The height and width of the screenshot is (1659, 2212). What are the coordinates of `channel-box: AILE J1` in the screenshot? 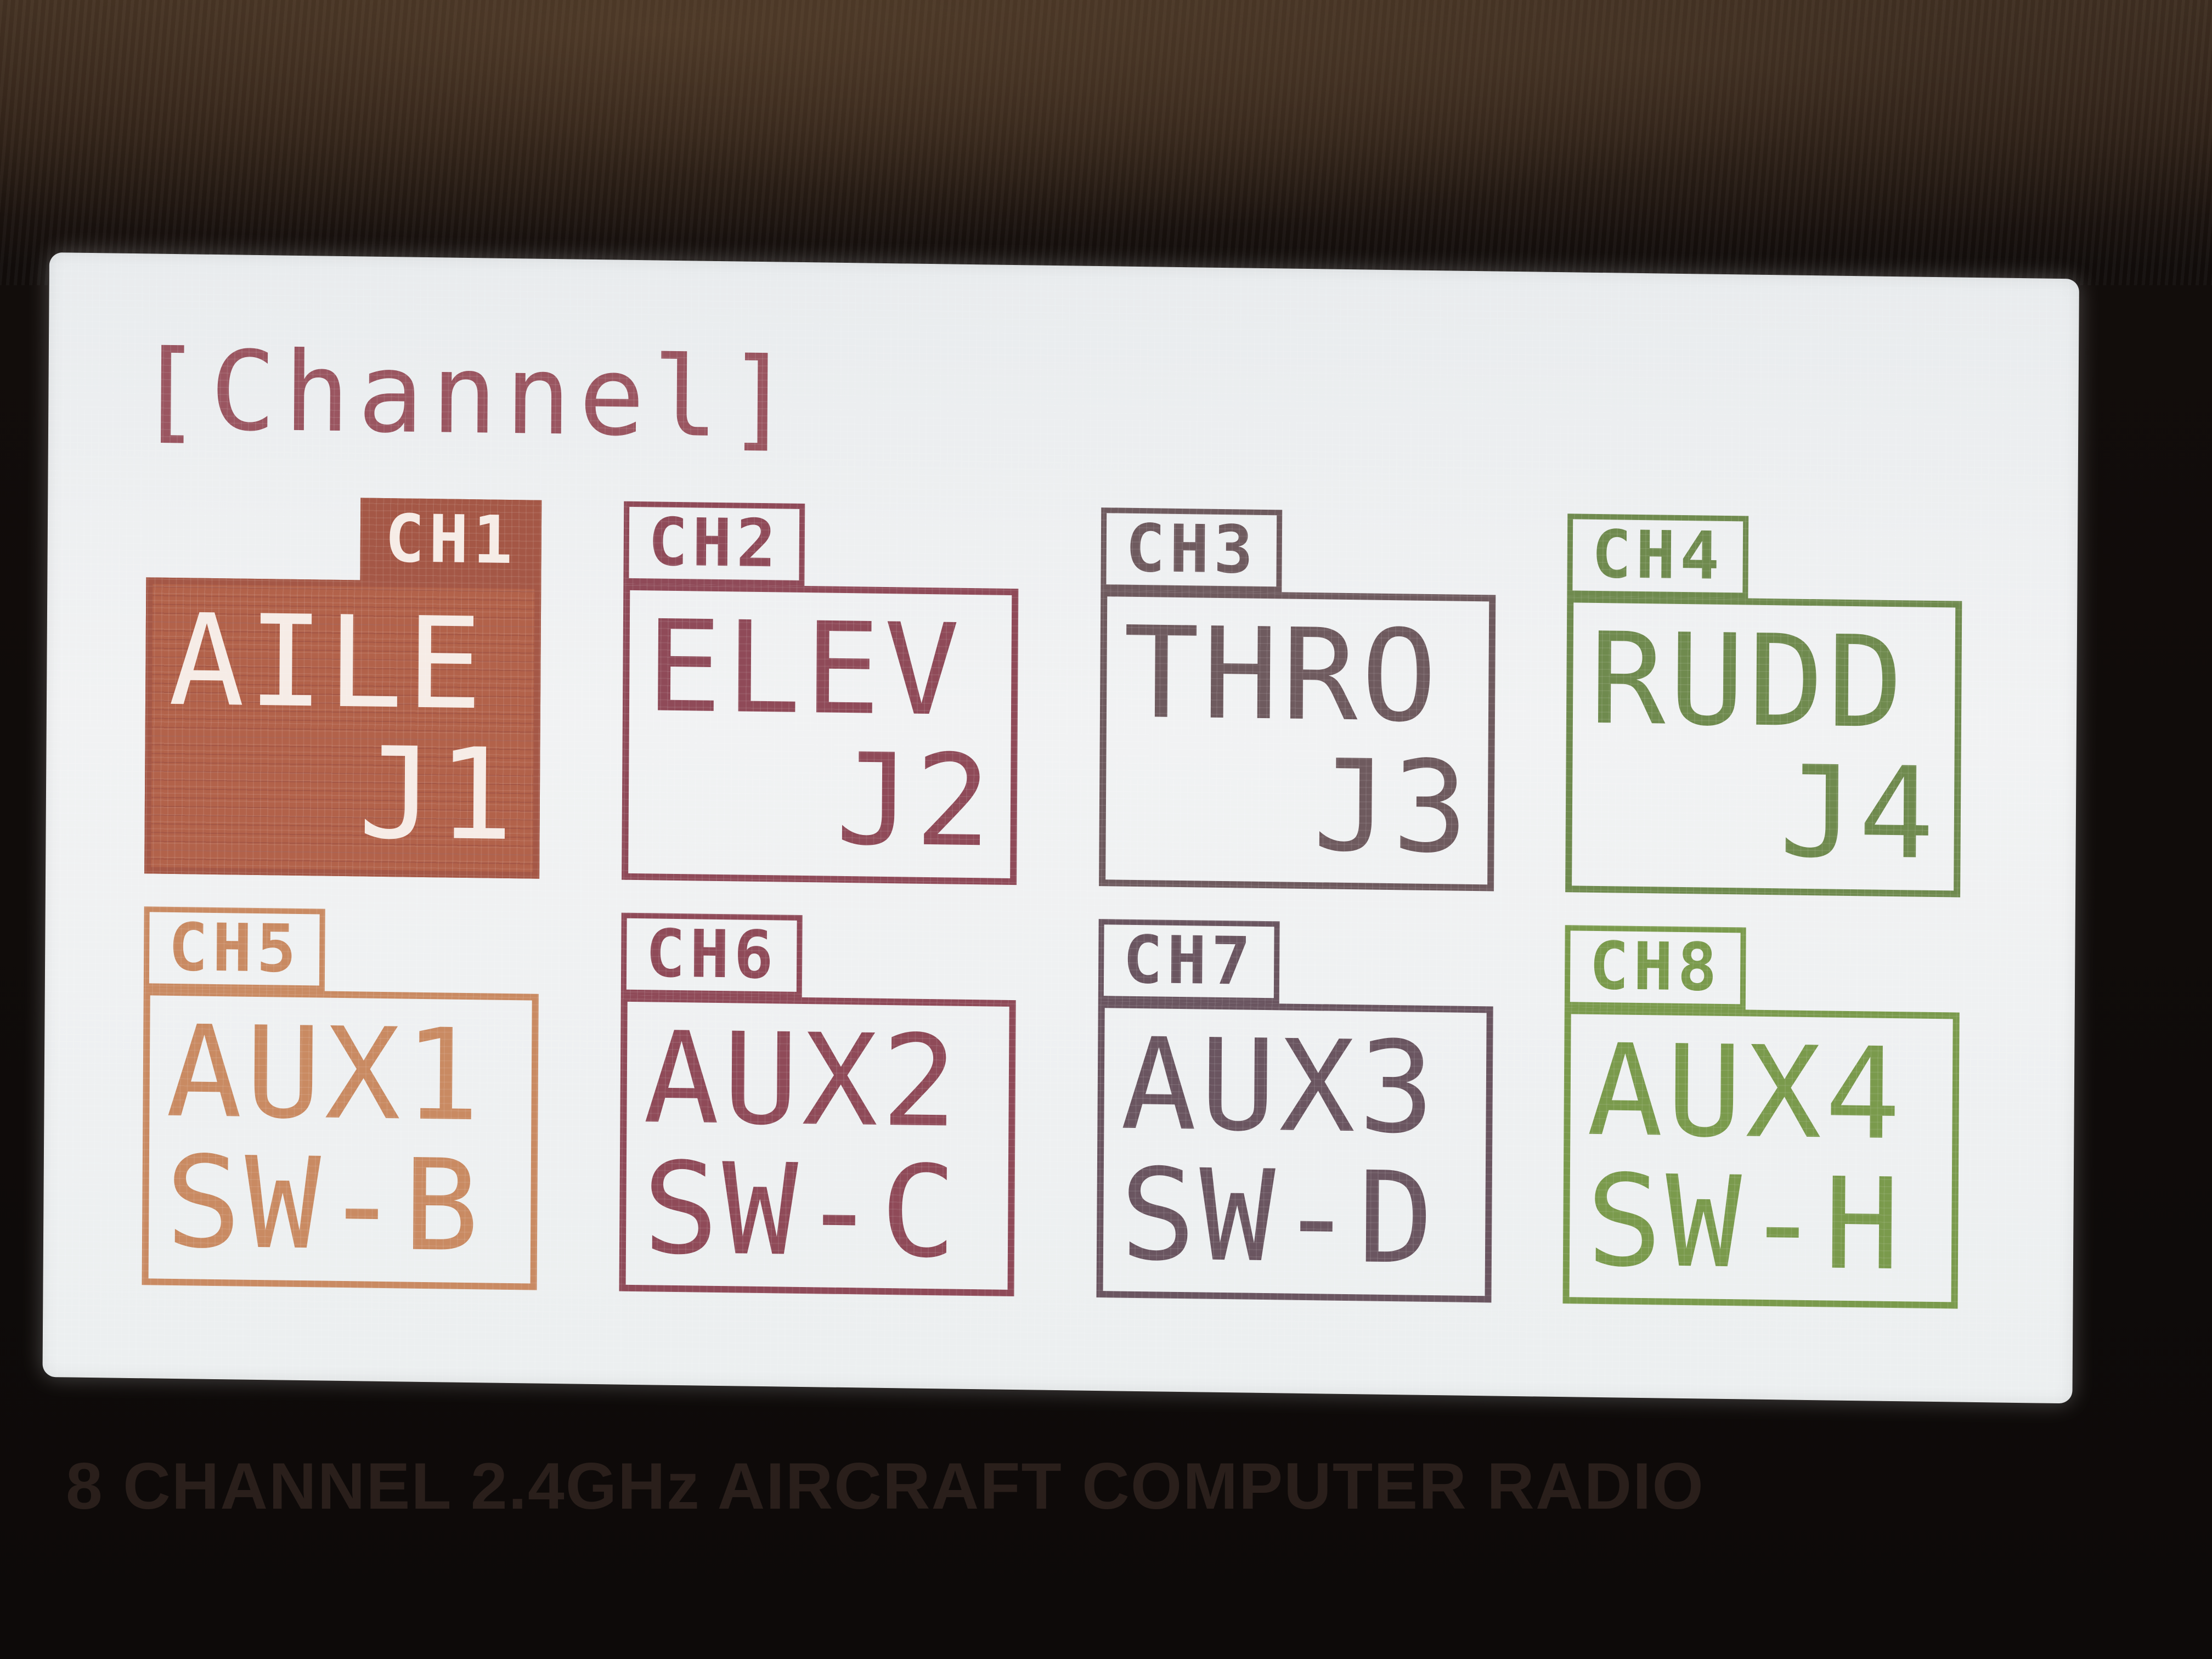 It's located at (343, 728).